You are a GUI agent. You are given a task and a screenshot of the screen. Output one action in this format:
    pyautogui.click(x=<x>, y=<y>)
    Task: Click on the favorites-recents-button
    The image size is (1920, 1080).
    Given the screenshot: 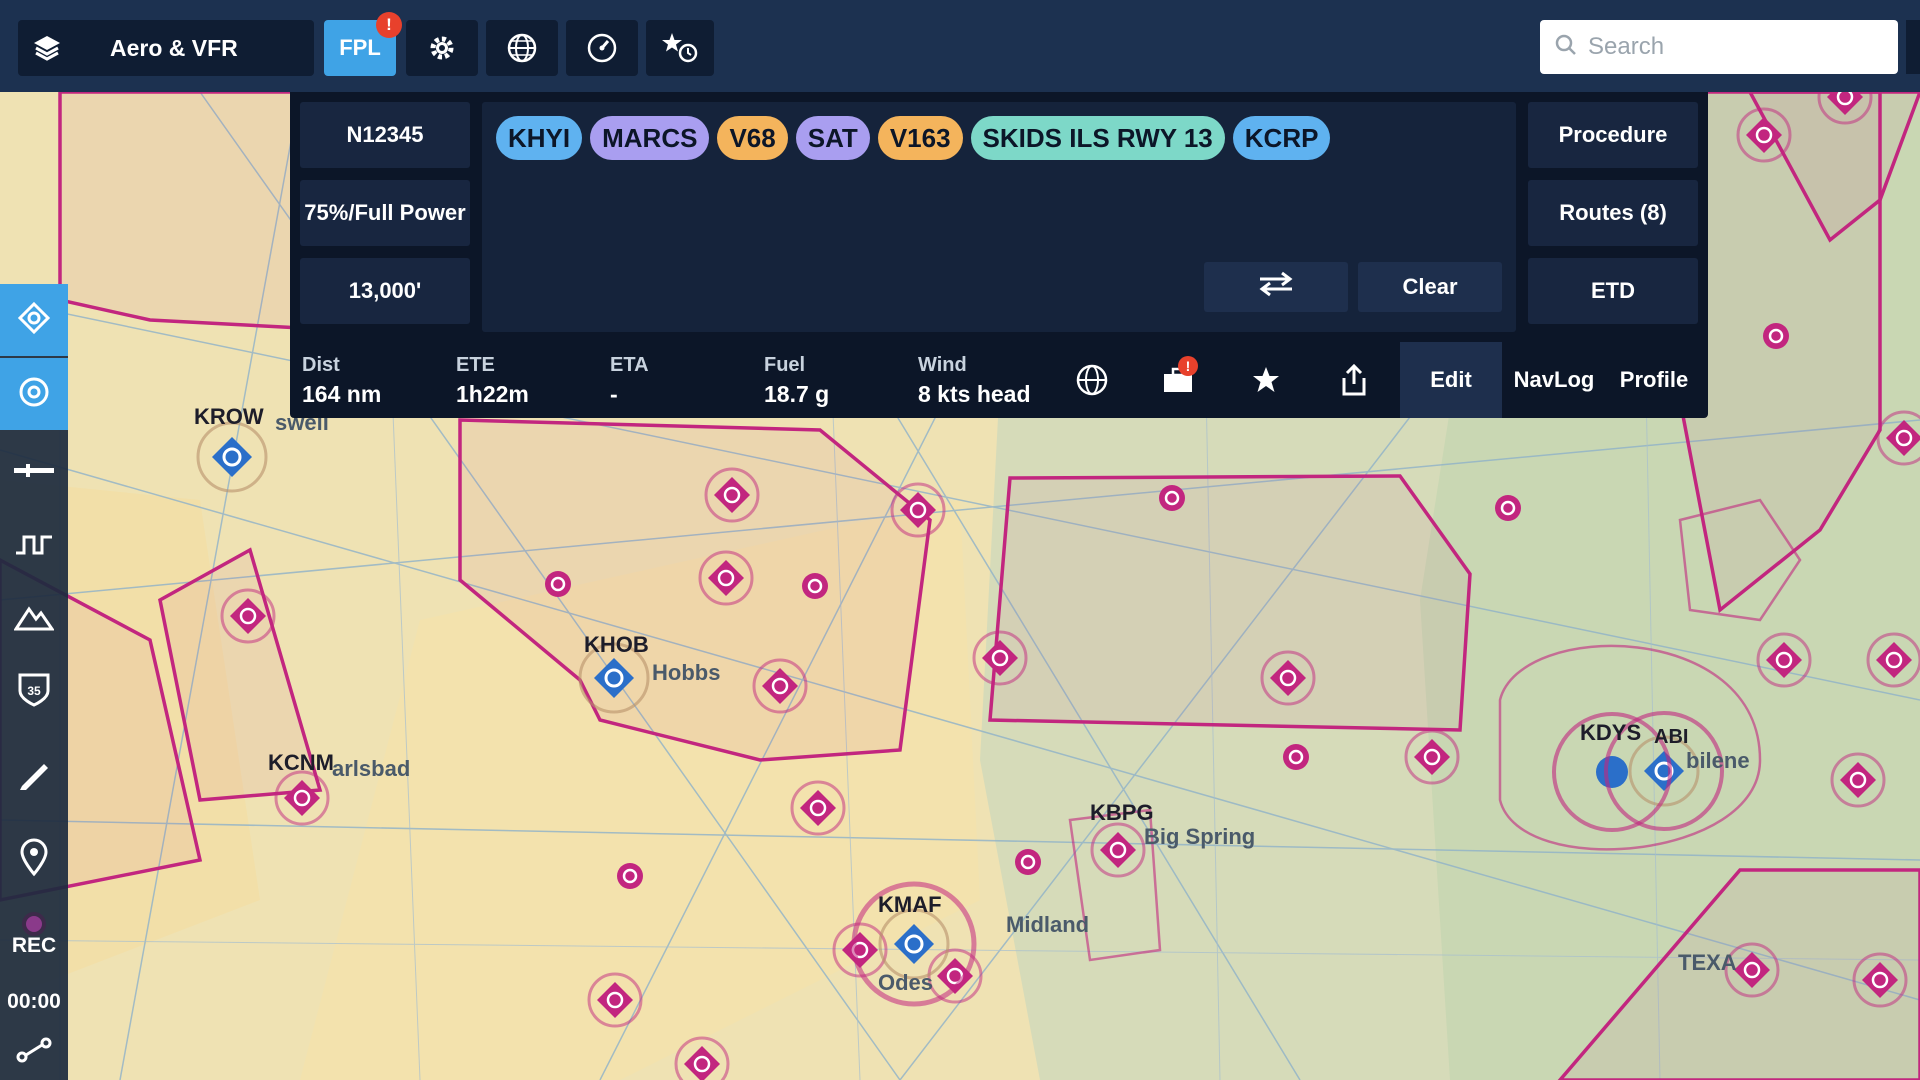 What is the action you would take?
    pyautogui.click(x=680, y=48)
    